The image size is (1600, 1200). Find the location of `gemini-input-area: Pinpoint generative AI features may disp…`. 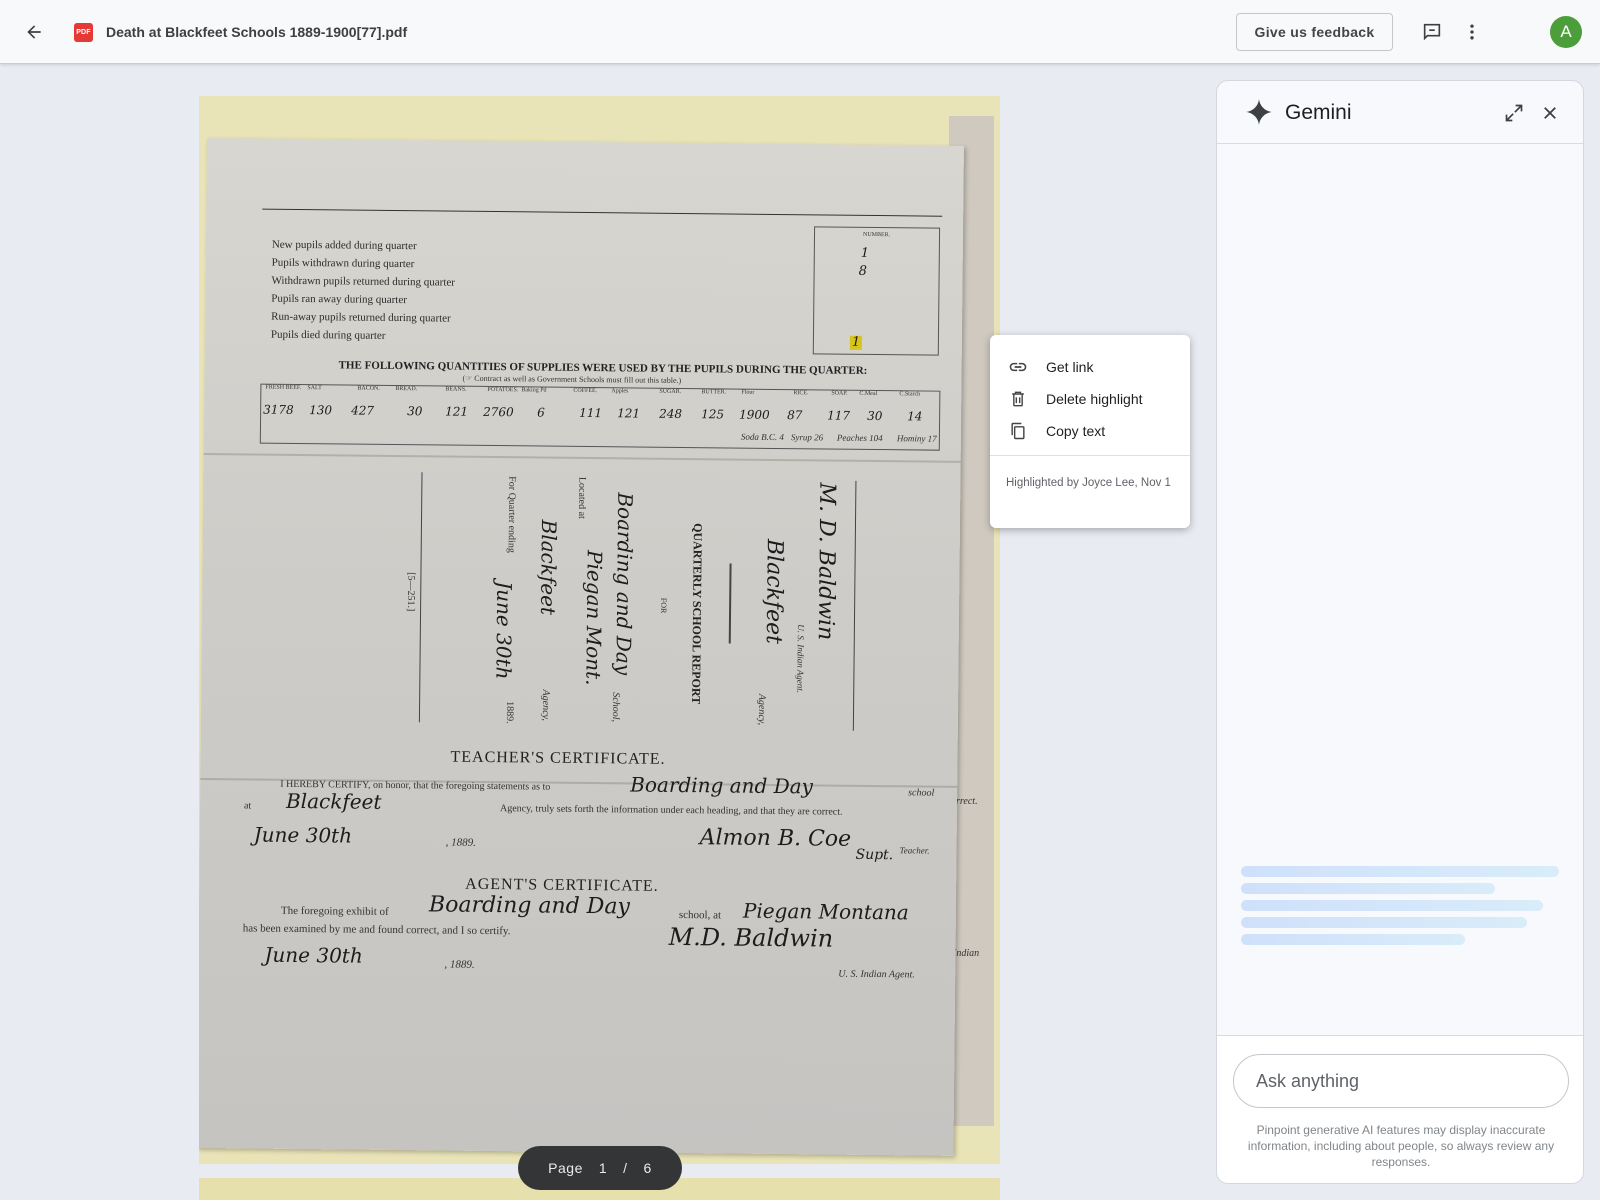

gemini-input-area: Pinpoint generative AI features may disp… is located at coordinates (1400, 1109).